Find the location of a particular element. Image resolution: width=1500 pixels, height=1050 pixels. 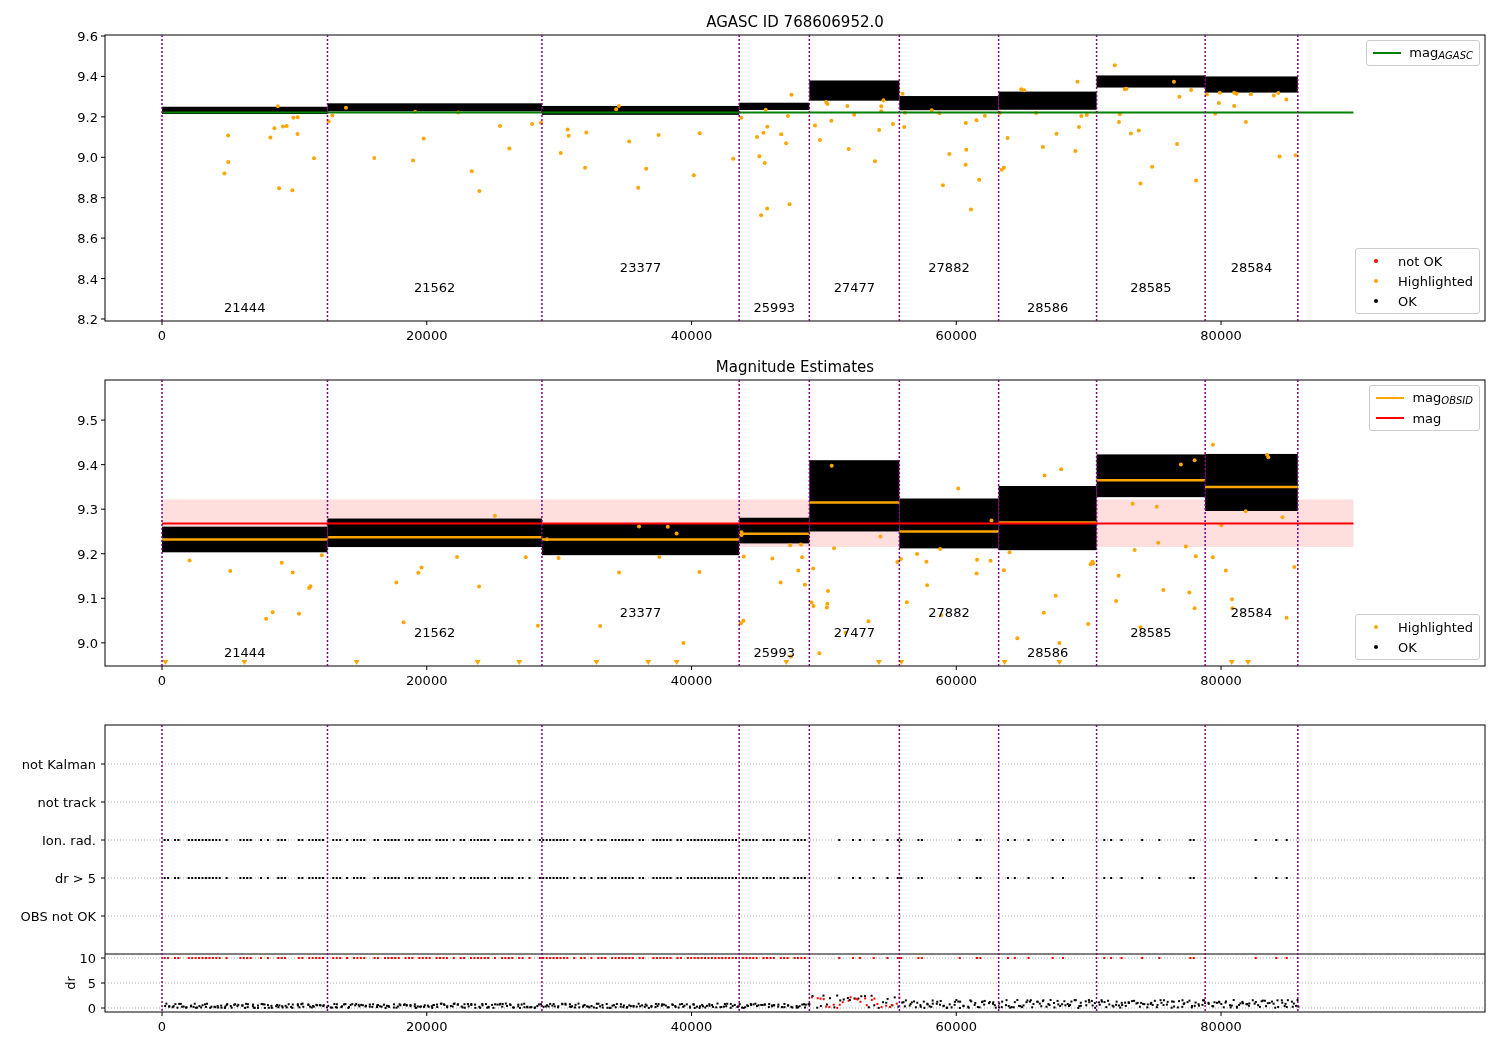

y-tick-label: 8.8 is located at coordinates (87, 198).